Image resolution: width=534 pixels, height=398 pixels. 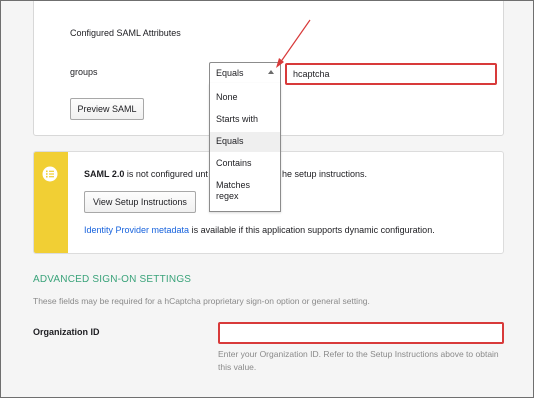 What do you see at coordinates (391, 74) in the screenshot?
I see `filter-value-input: hcaptcha` at bounding box center [391, 74].